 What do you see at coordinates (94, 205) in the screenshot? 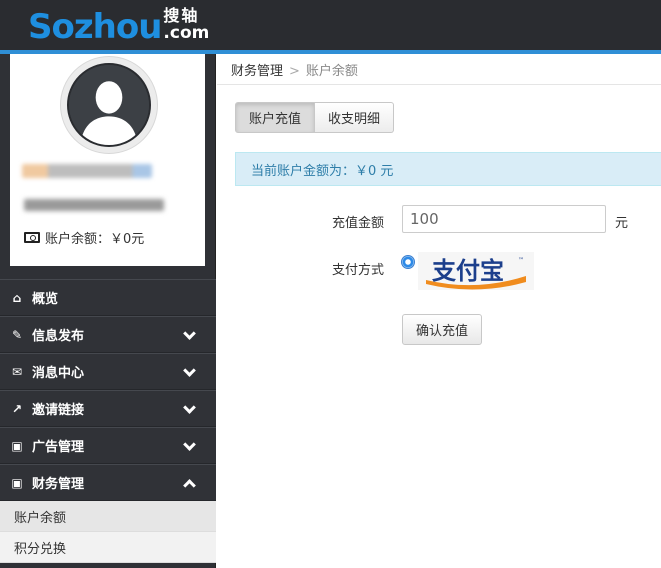
I see `blurred-user-info` at bounding box center [94, 205].